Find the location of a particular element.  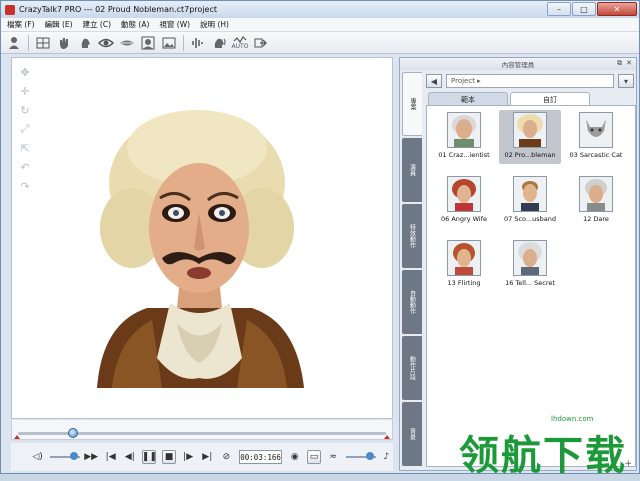

close-button: ✕ is located at coordinates (617, 9).